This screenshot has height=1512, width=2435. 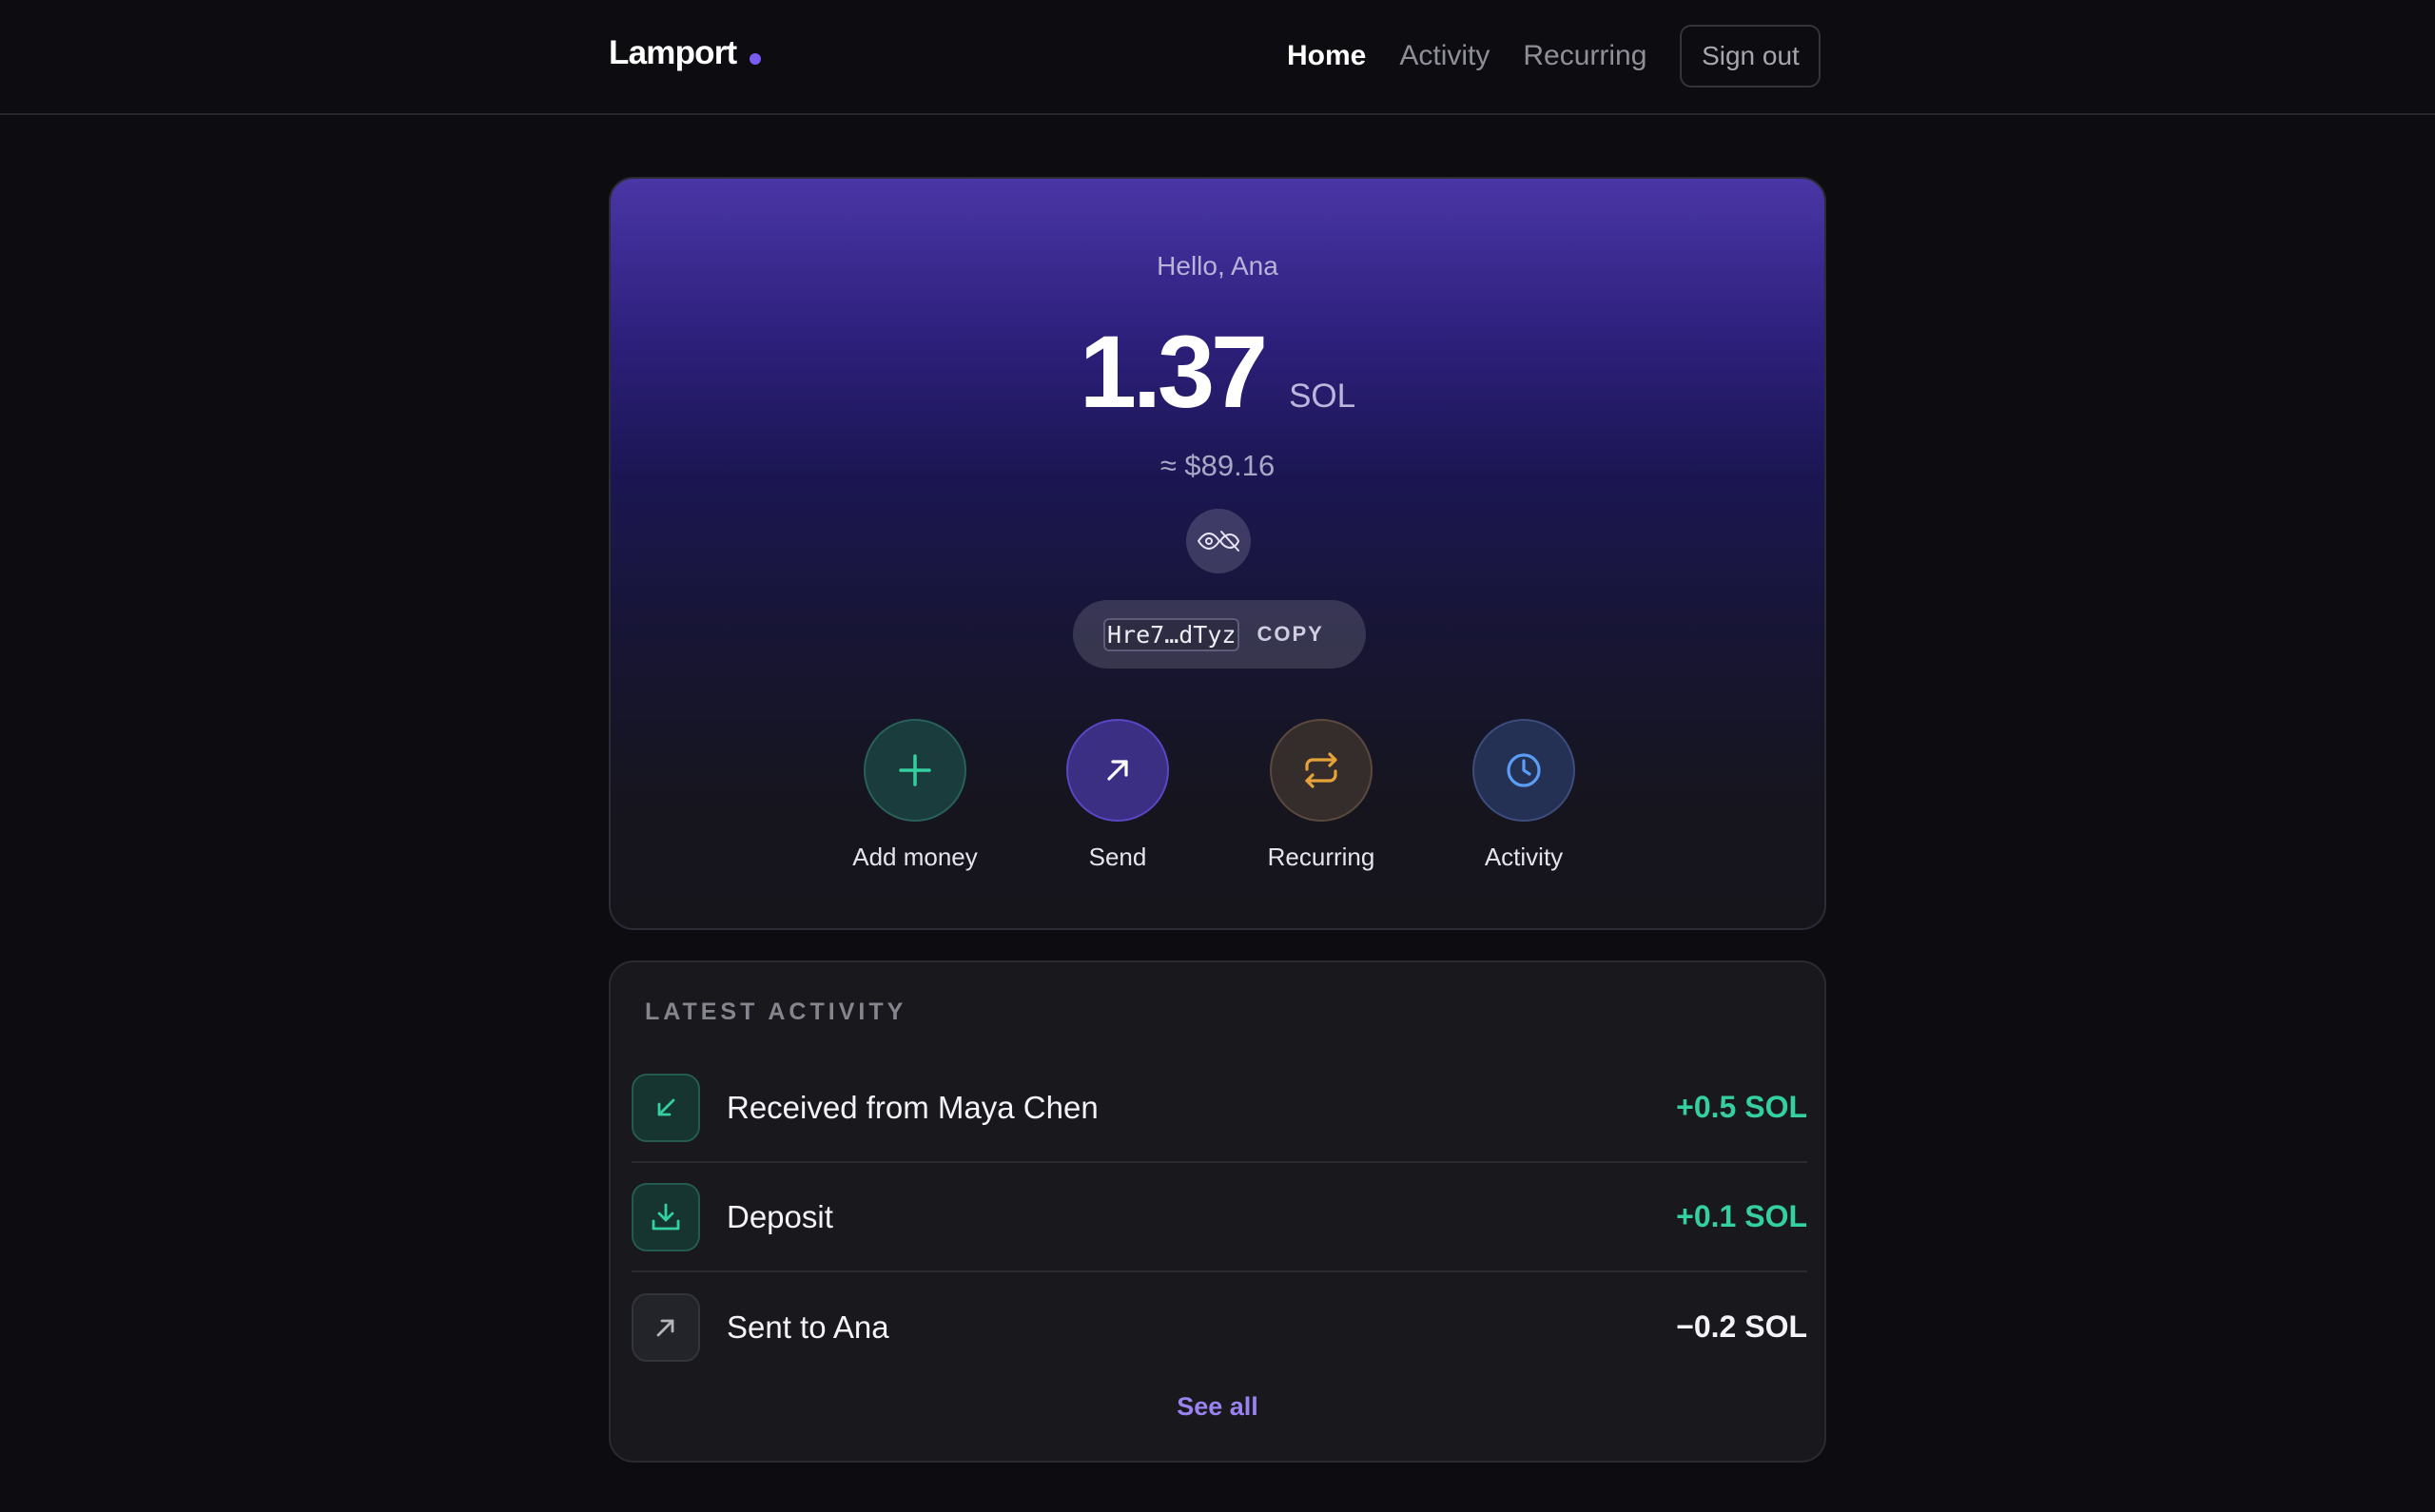 What do you see at coordinates (1326, 56) in the screenshot?
I see `nav-link-home: Home` at bounding box center [1326, 56].